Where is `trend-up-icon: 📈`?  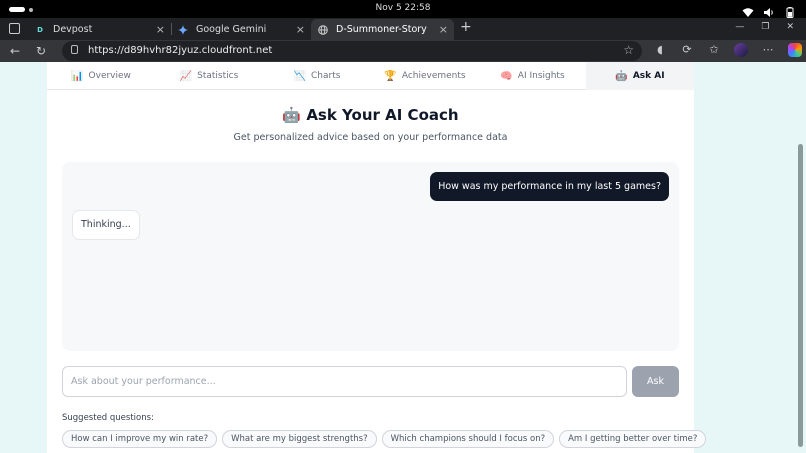 trend-up-icon: 📈 is located at coordinates (186, 76).